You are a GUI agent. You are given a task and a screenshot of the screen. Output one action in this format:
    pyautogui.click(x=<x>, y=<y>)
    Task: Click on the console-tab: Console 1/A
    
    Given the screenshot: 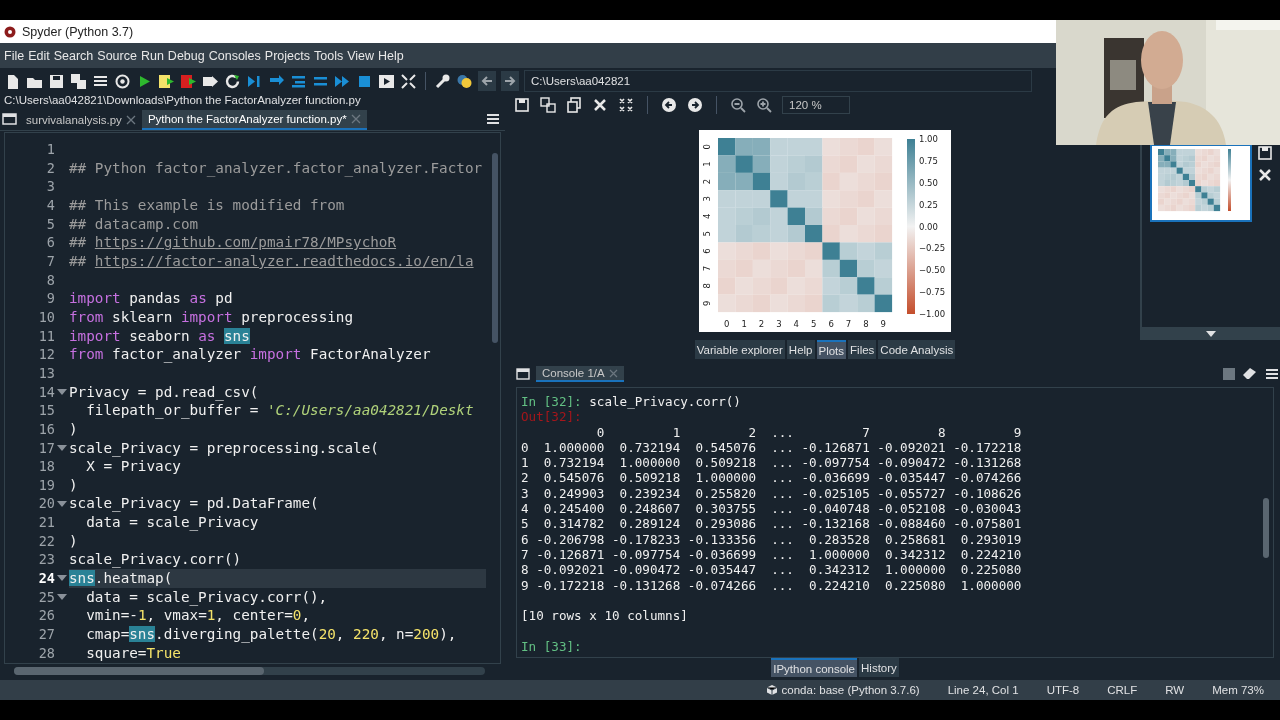 What is the action you would take?
    pyautogui.click(x=580, y=374)
    